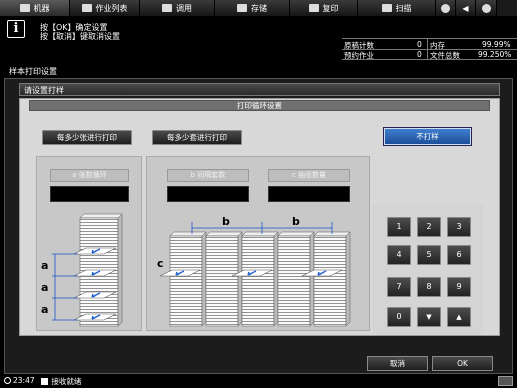  I want to click on job-status-icon, so click(44, 381).